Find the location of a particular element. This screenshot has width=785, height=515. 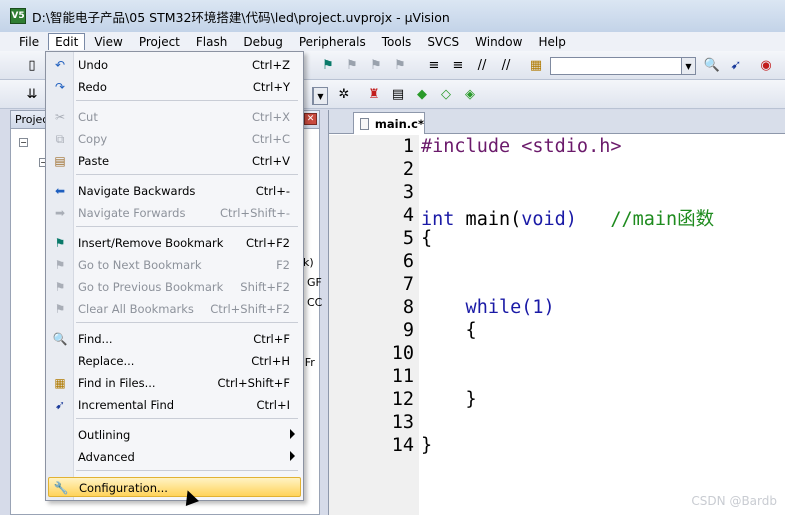

target-options-icon: ✲ is located at coordinates (344, 94).